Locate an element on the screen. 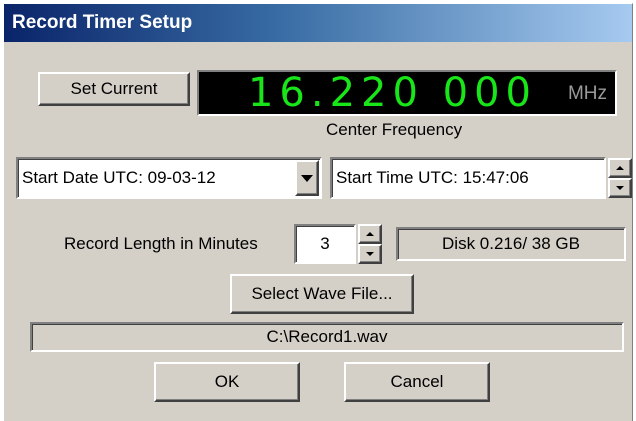 The height and width of the screenshot is (421, 636). ok-button: OK is located at coordinates (227, 382).